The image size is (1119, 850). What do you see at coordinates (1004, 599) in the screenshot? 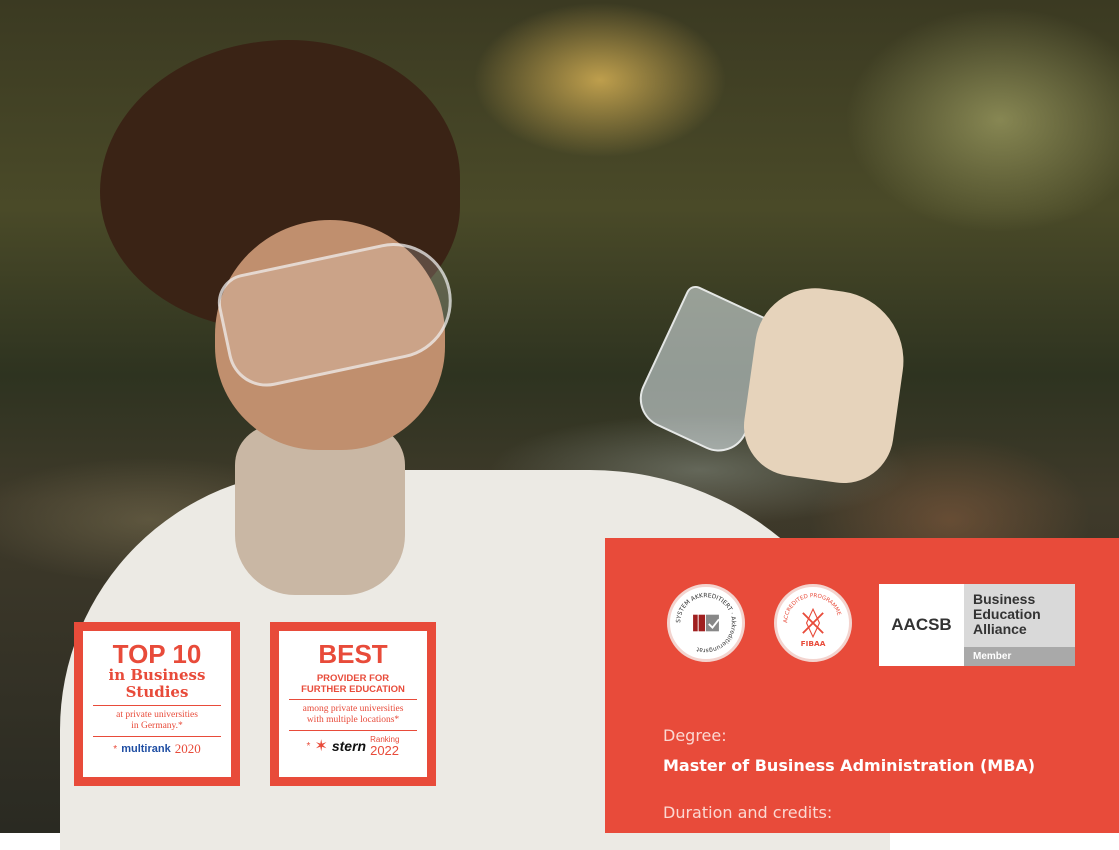
I see `aacsb-line-1: Business` at bounding box center [1004, 599].